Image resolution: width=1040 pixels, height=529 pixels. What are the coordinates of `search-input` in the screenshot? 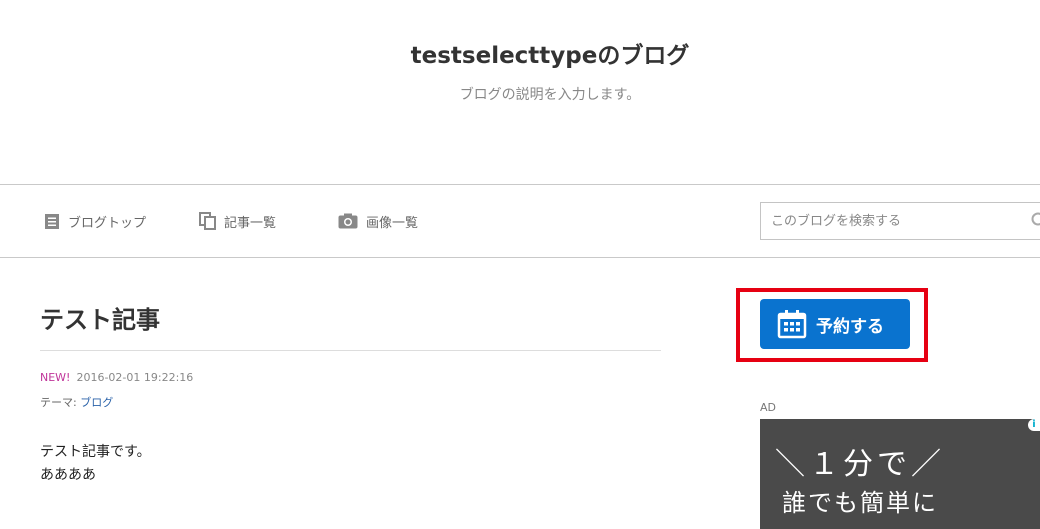 It's located at (891, 221).